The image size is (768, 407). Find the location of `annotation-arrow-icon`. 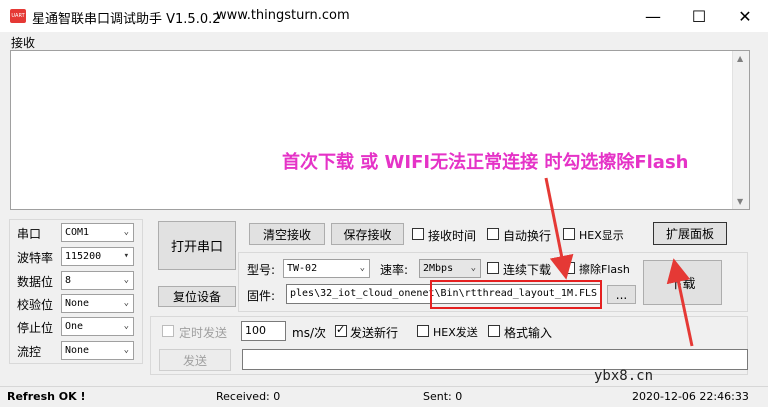

annotation-arrow-icon is located at coordinates (619, 262).